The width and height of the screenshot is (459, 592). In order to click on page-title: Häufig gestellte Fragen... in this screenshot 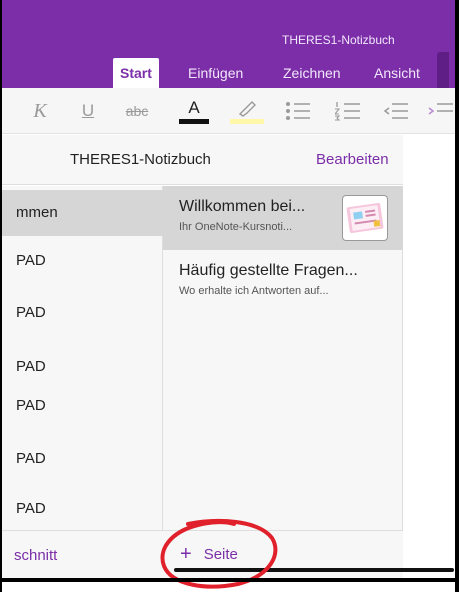, I will do `click(268, 270)`.